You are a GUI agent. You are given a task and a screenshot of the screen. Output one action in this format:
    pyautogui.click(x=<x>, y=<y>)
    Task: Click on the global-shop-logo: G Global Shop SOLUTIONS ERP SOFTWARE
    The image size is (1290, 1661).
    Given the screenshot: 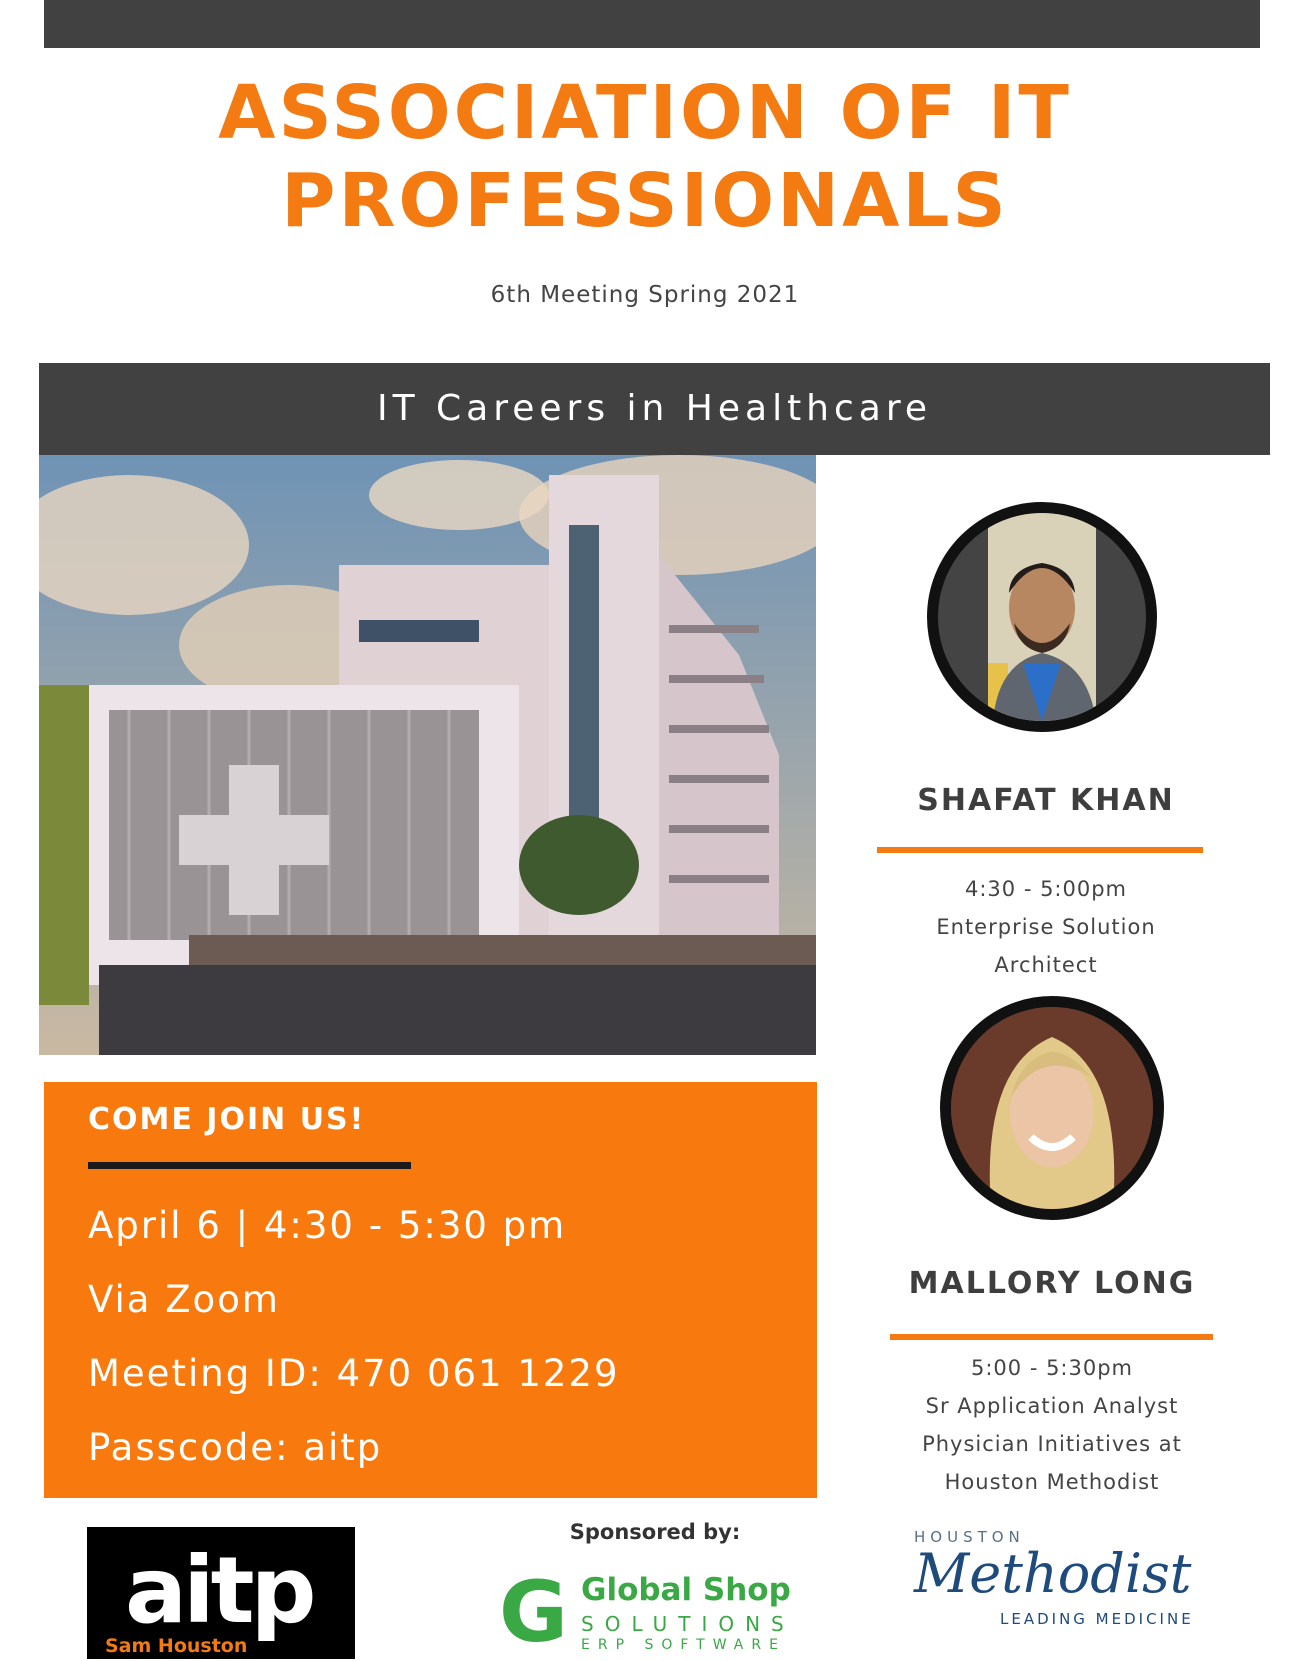 What is the action you would take?
    pyautogui.click(x=654, y=1612)
    